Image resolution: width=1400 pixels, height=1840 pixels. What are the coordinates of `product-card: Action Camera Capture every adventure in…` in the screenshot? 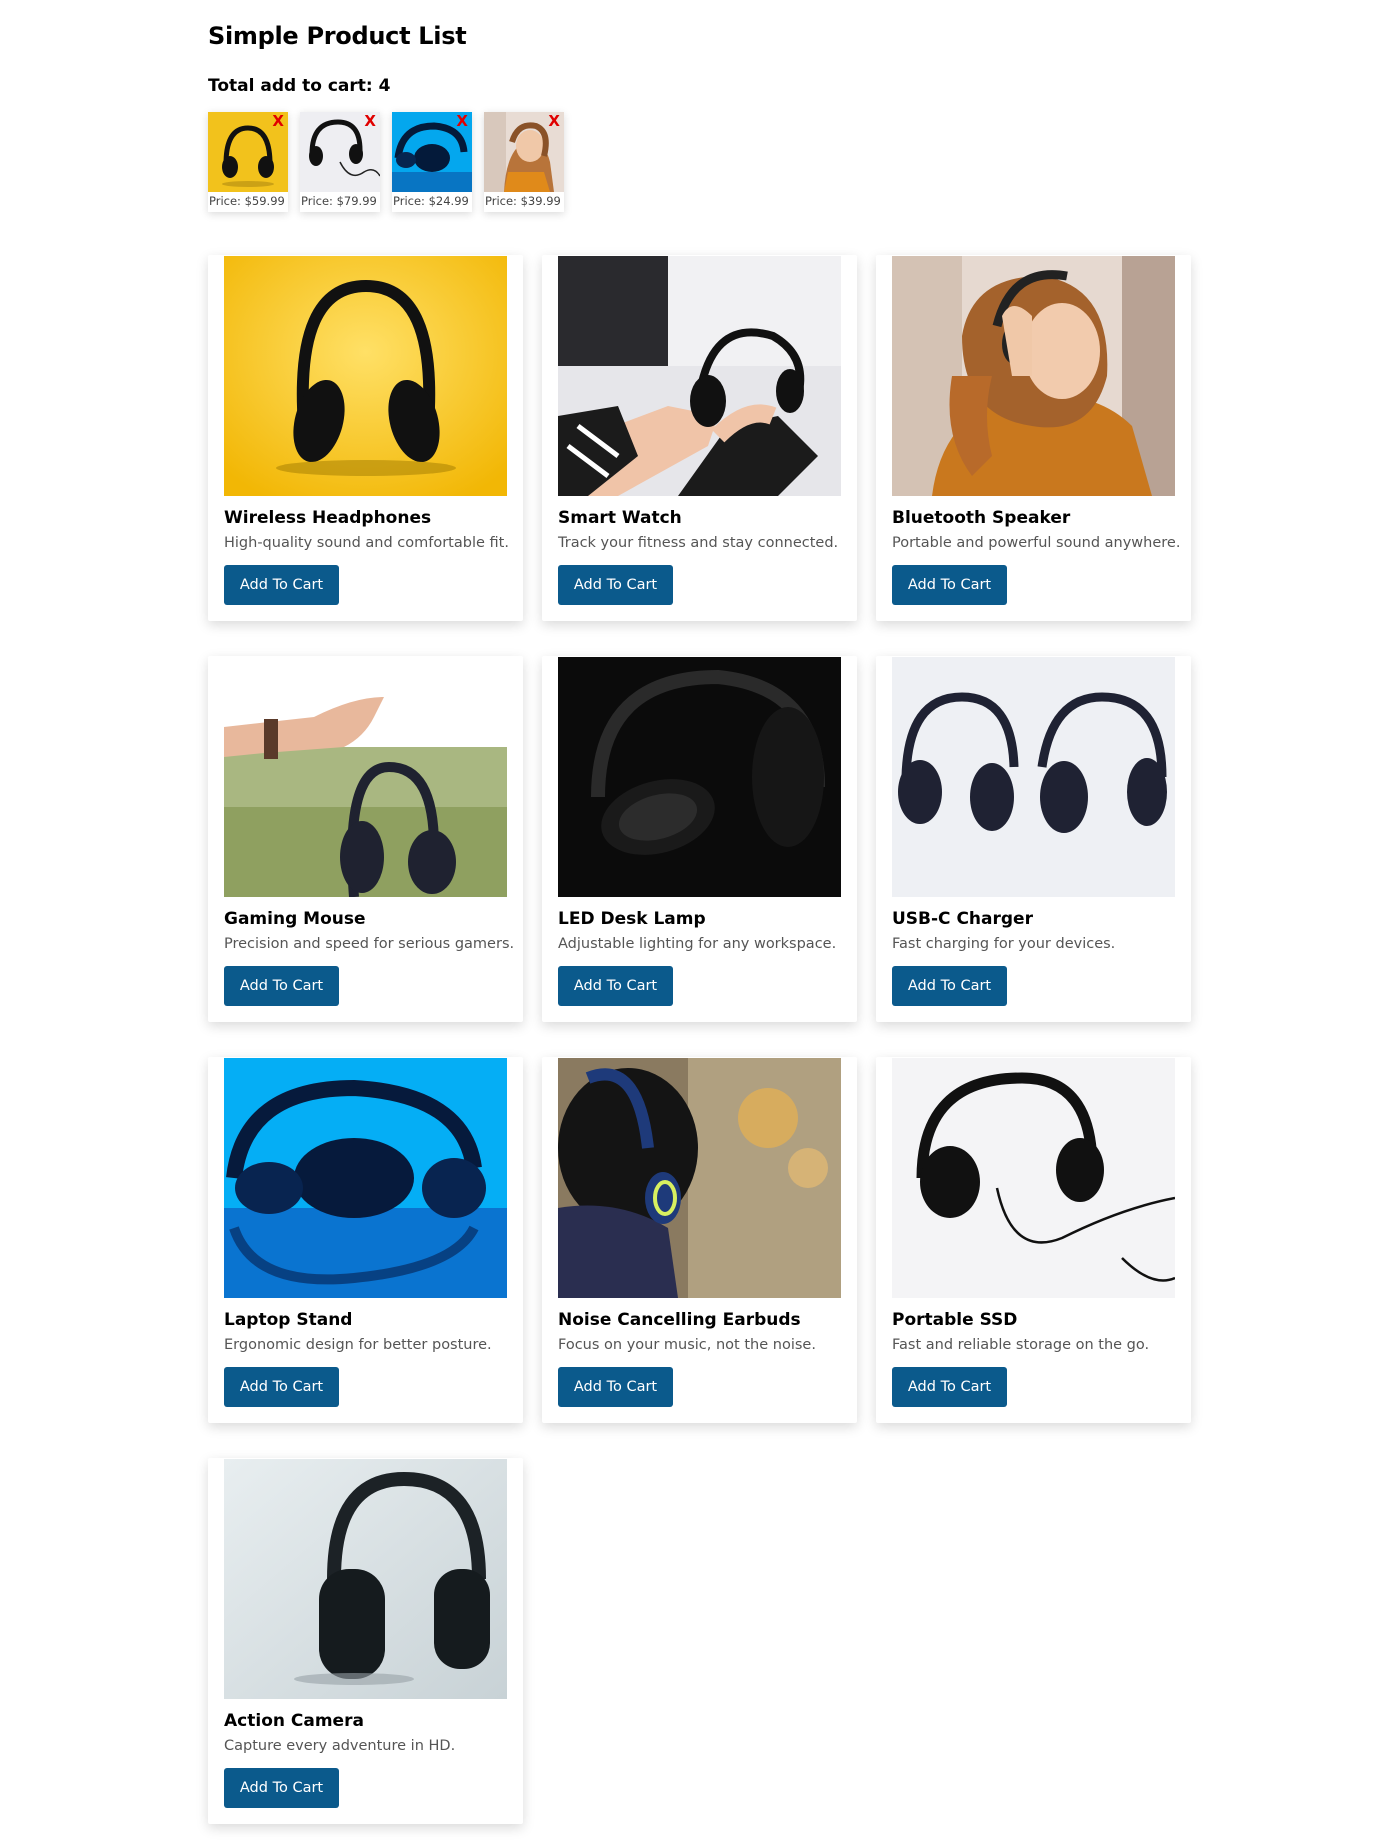 It's located at (365, 1641).